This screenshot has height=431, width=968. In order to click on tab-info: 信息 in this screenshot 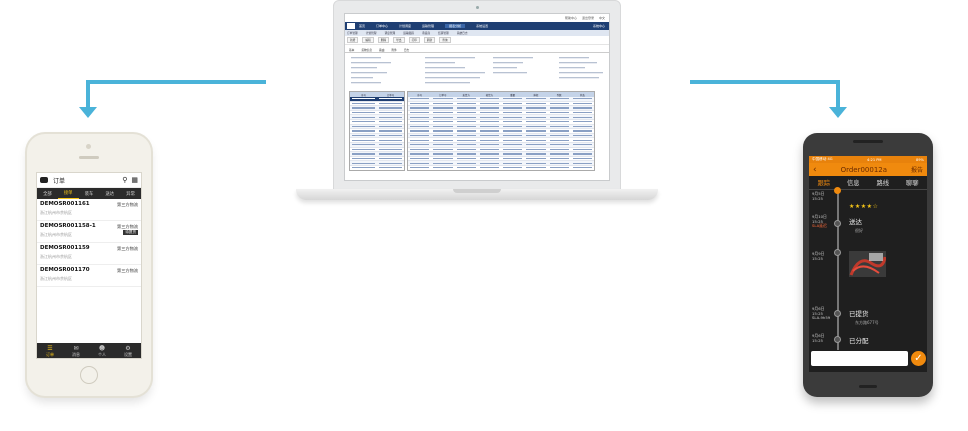, I will do `click(854, 182)`.